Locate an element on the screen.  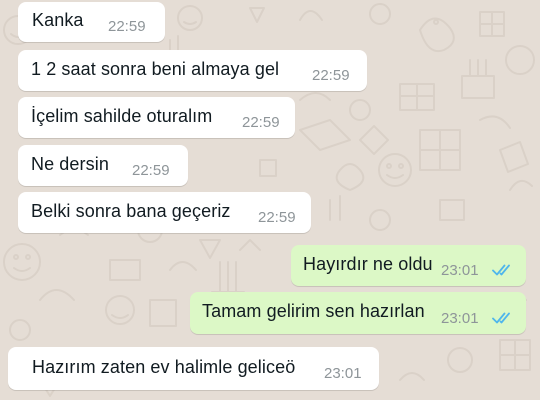
message-text: 1 2 saat sonra beni almaya gel is located at coordinates (155, 69).